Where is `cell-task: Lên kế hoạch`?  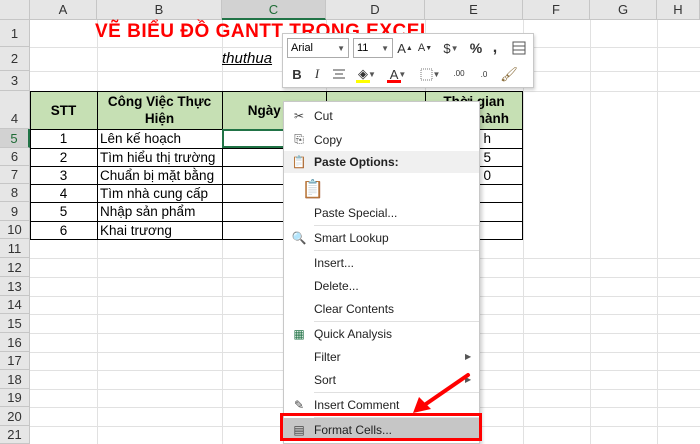 cell-task: Lên kế hoạch is located at coordinates (159, 138).